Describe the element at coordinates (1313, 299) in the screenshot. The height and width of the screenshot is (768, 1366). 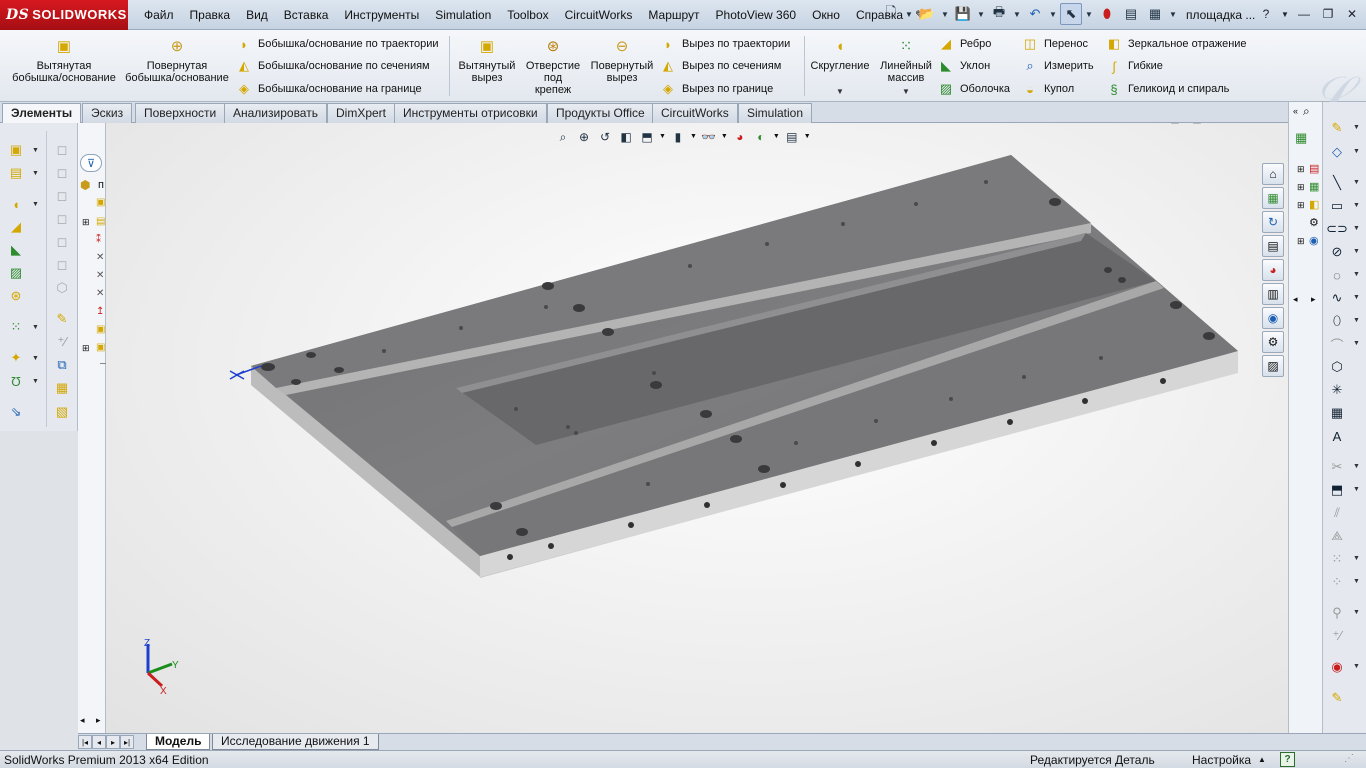
I see `scroll-right-icon: ▸` at that location.